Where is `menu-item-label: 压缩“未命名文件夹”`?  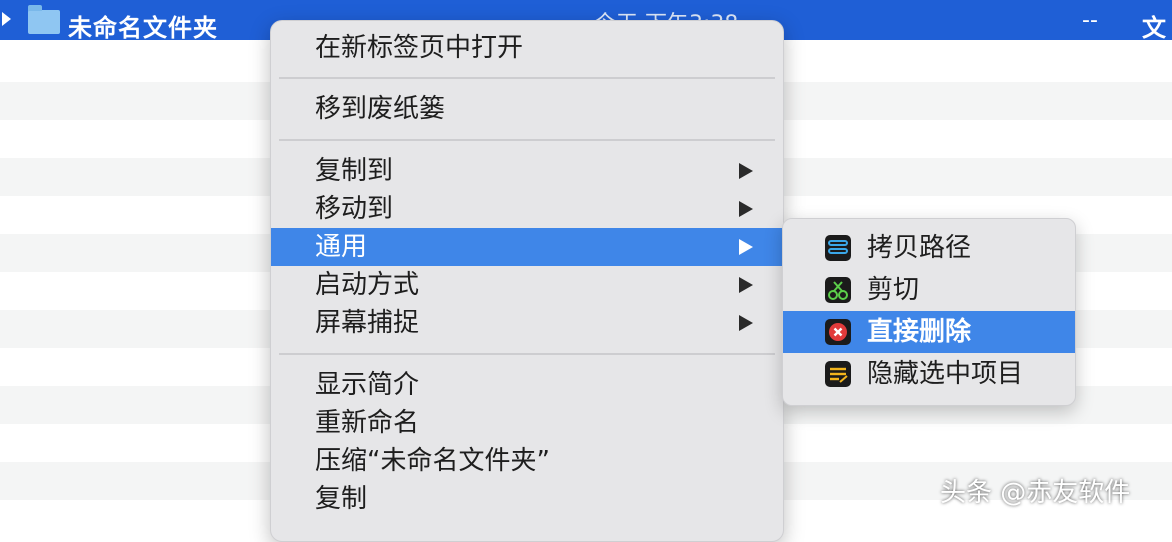 menu-item-label: 压缩“未命名文件夹” is located at coordinates (432, 461).